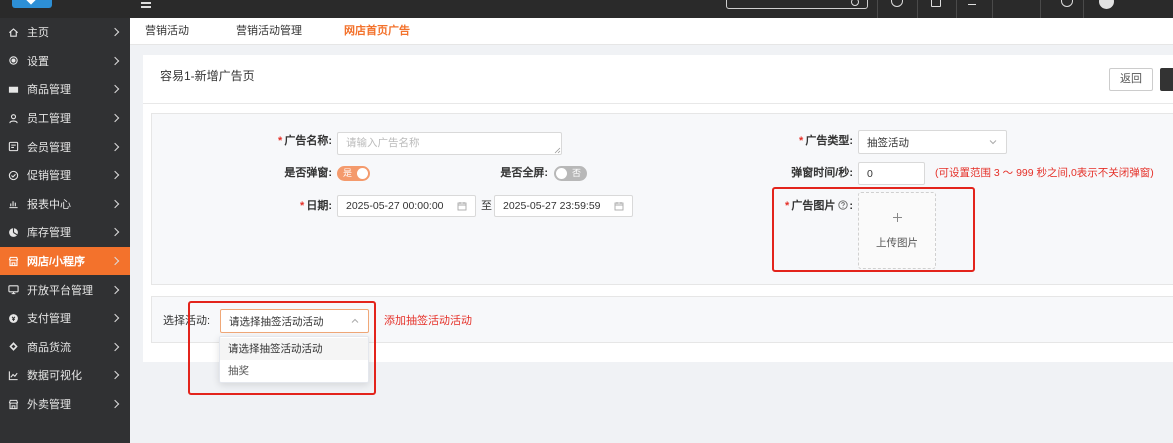 This screenshot has height=443, width=1173. Describe the element at coordinates (377, 31) in the screenshot. I see `tab-store-home-ads: 网店首页广告` at that location.